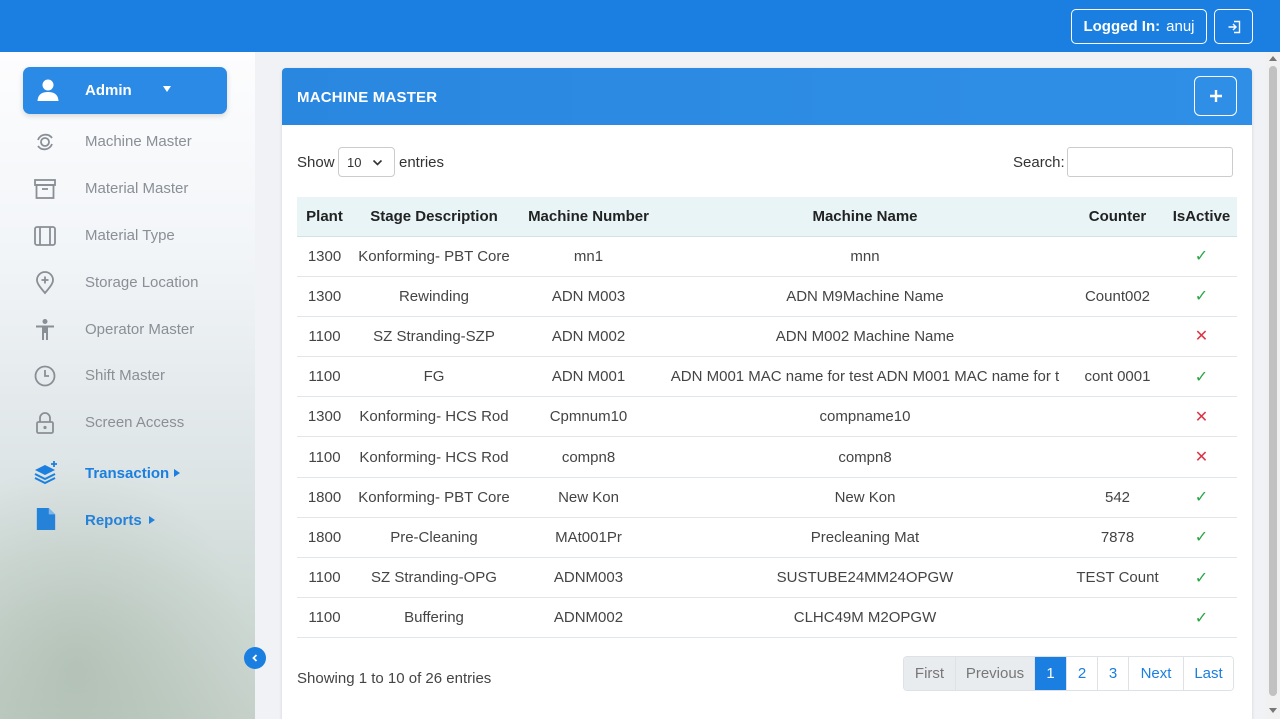  I want to click on page-length-value: 10, so click(354, 162).